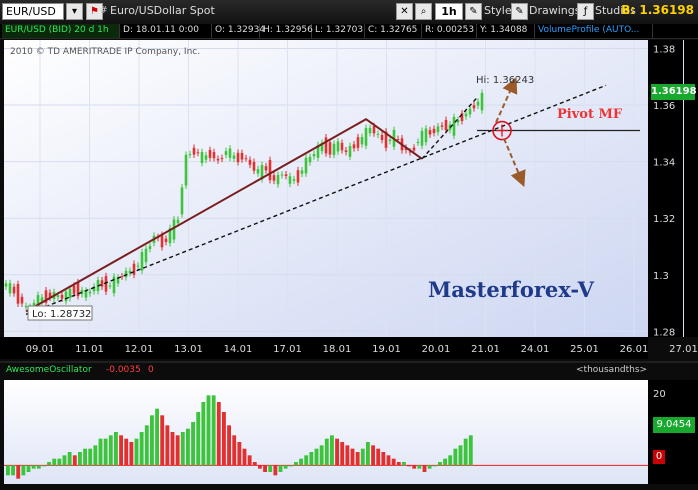 This screenshot has width=698, height=490. I want to click on time-tick-label: 20.01, so click(436, 349).